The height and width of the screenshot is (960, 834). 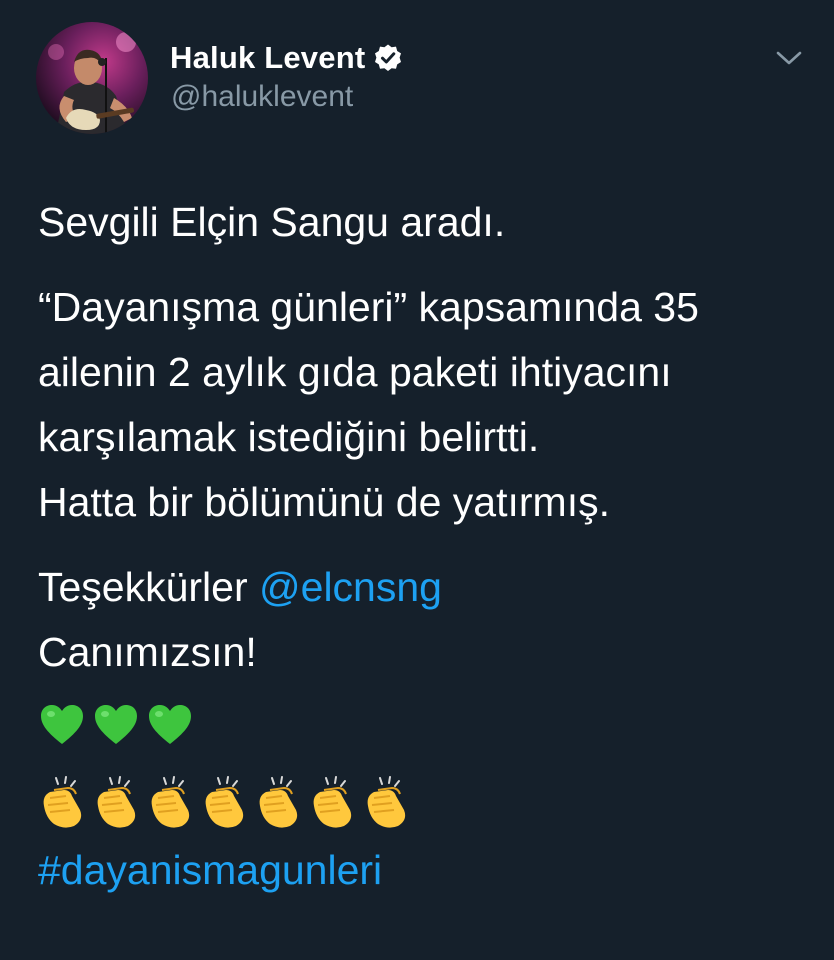 I want to click on avatar, so click(x=92, y=78).